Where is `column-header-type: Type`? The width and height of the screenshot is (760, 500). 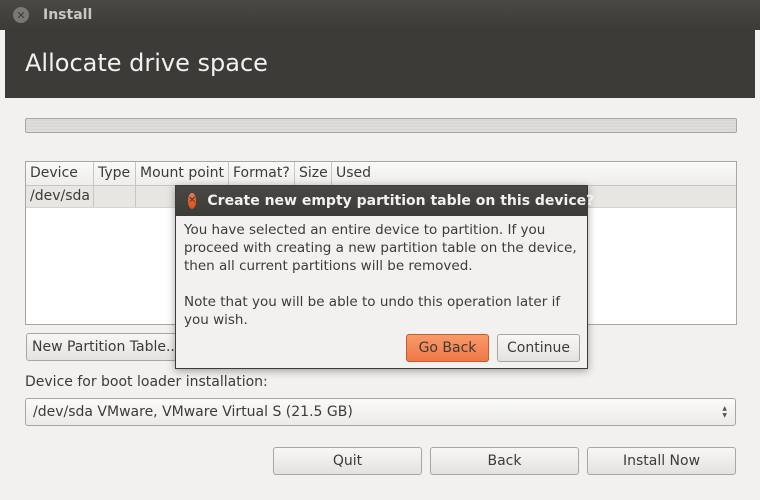 column-header-type: Type is located at coordinates (115, 173).